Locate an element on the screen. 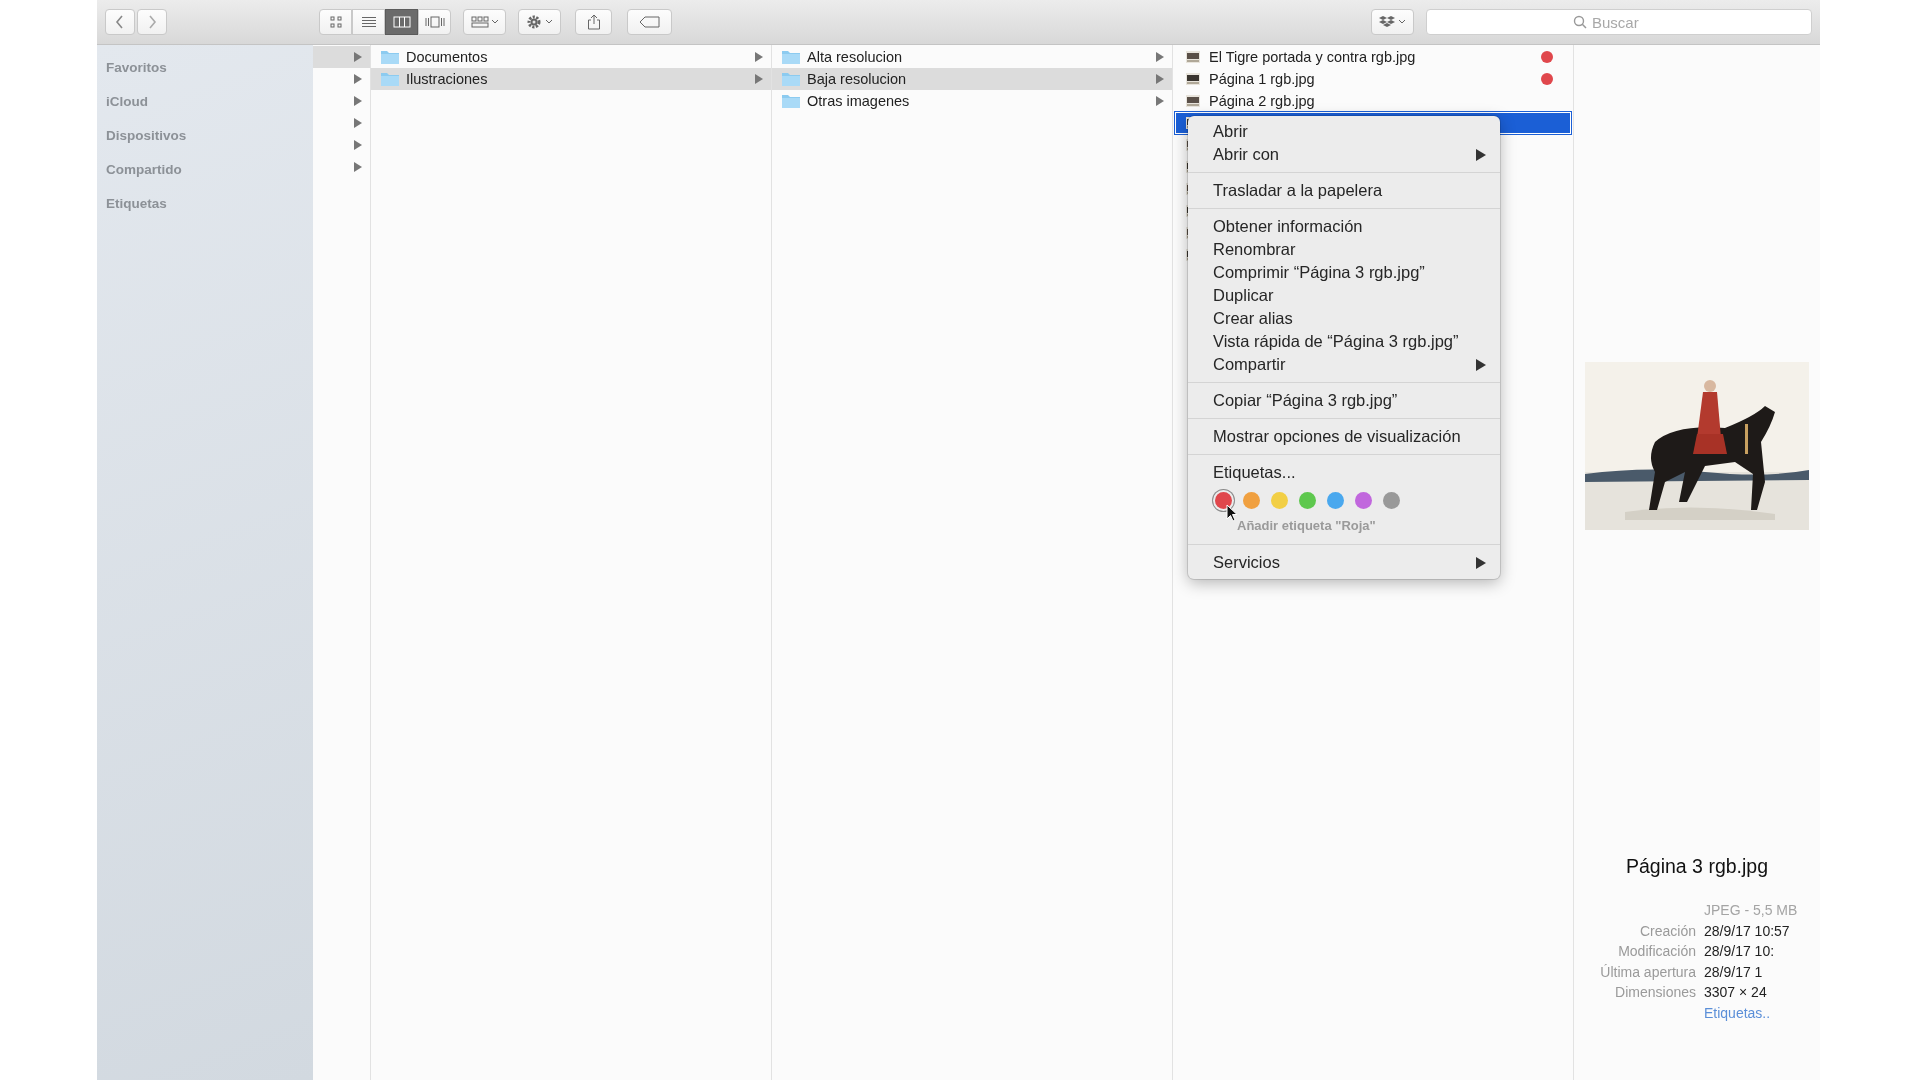 The width and height of the screenshot is (1920, 1080). coverflow-icon is located at coordinates (434, 22).